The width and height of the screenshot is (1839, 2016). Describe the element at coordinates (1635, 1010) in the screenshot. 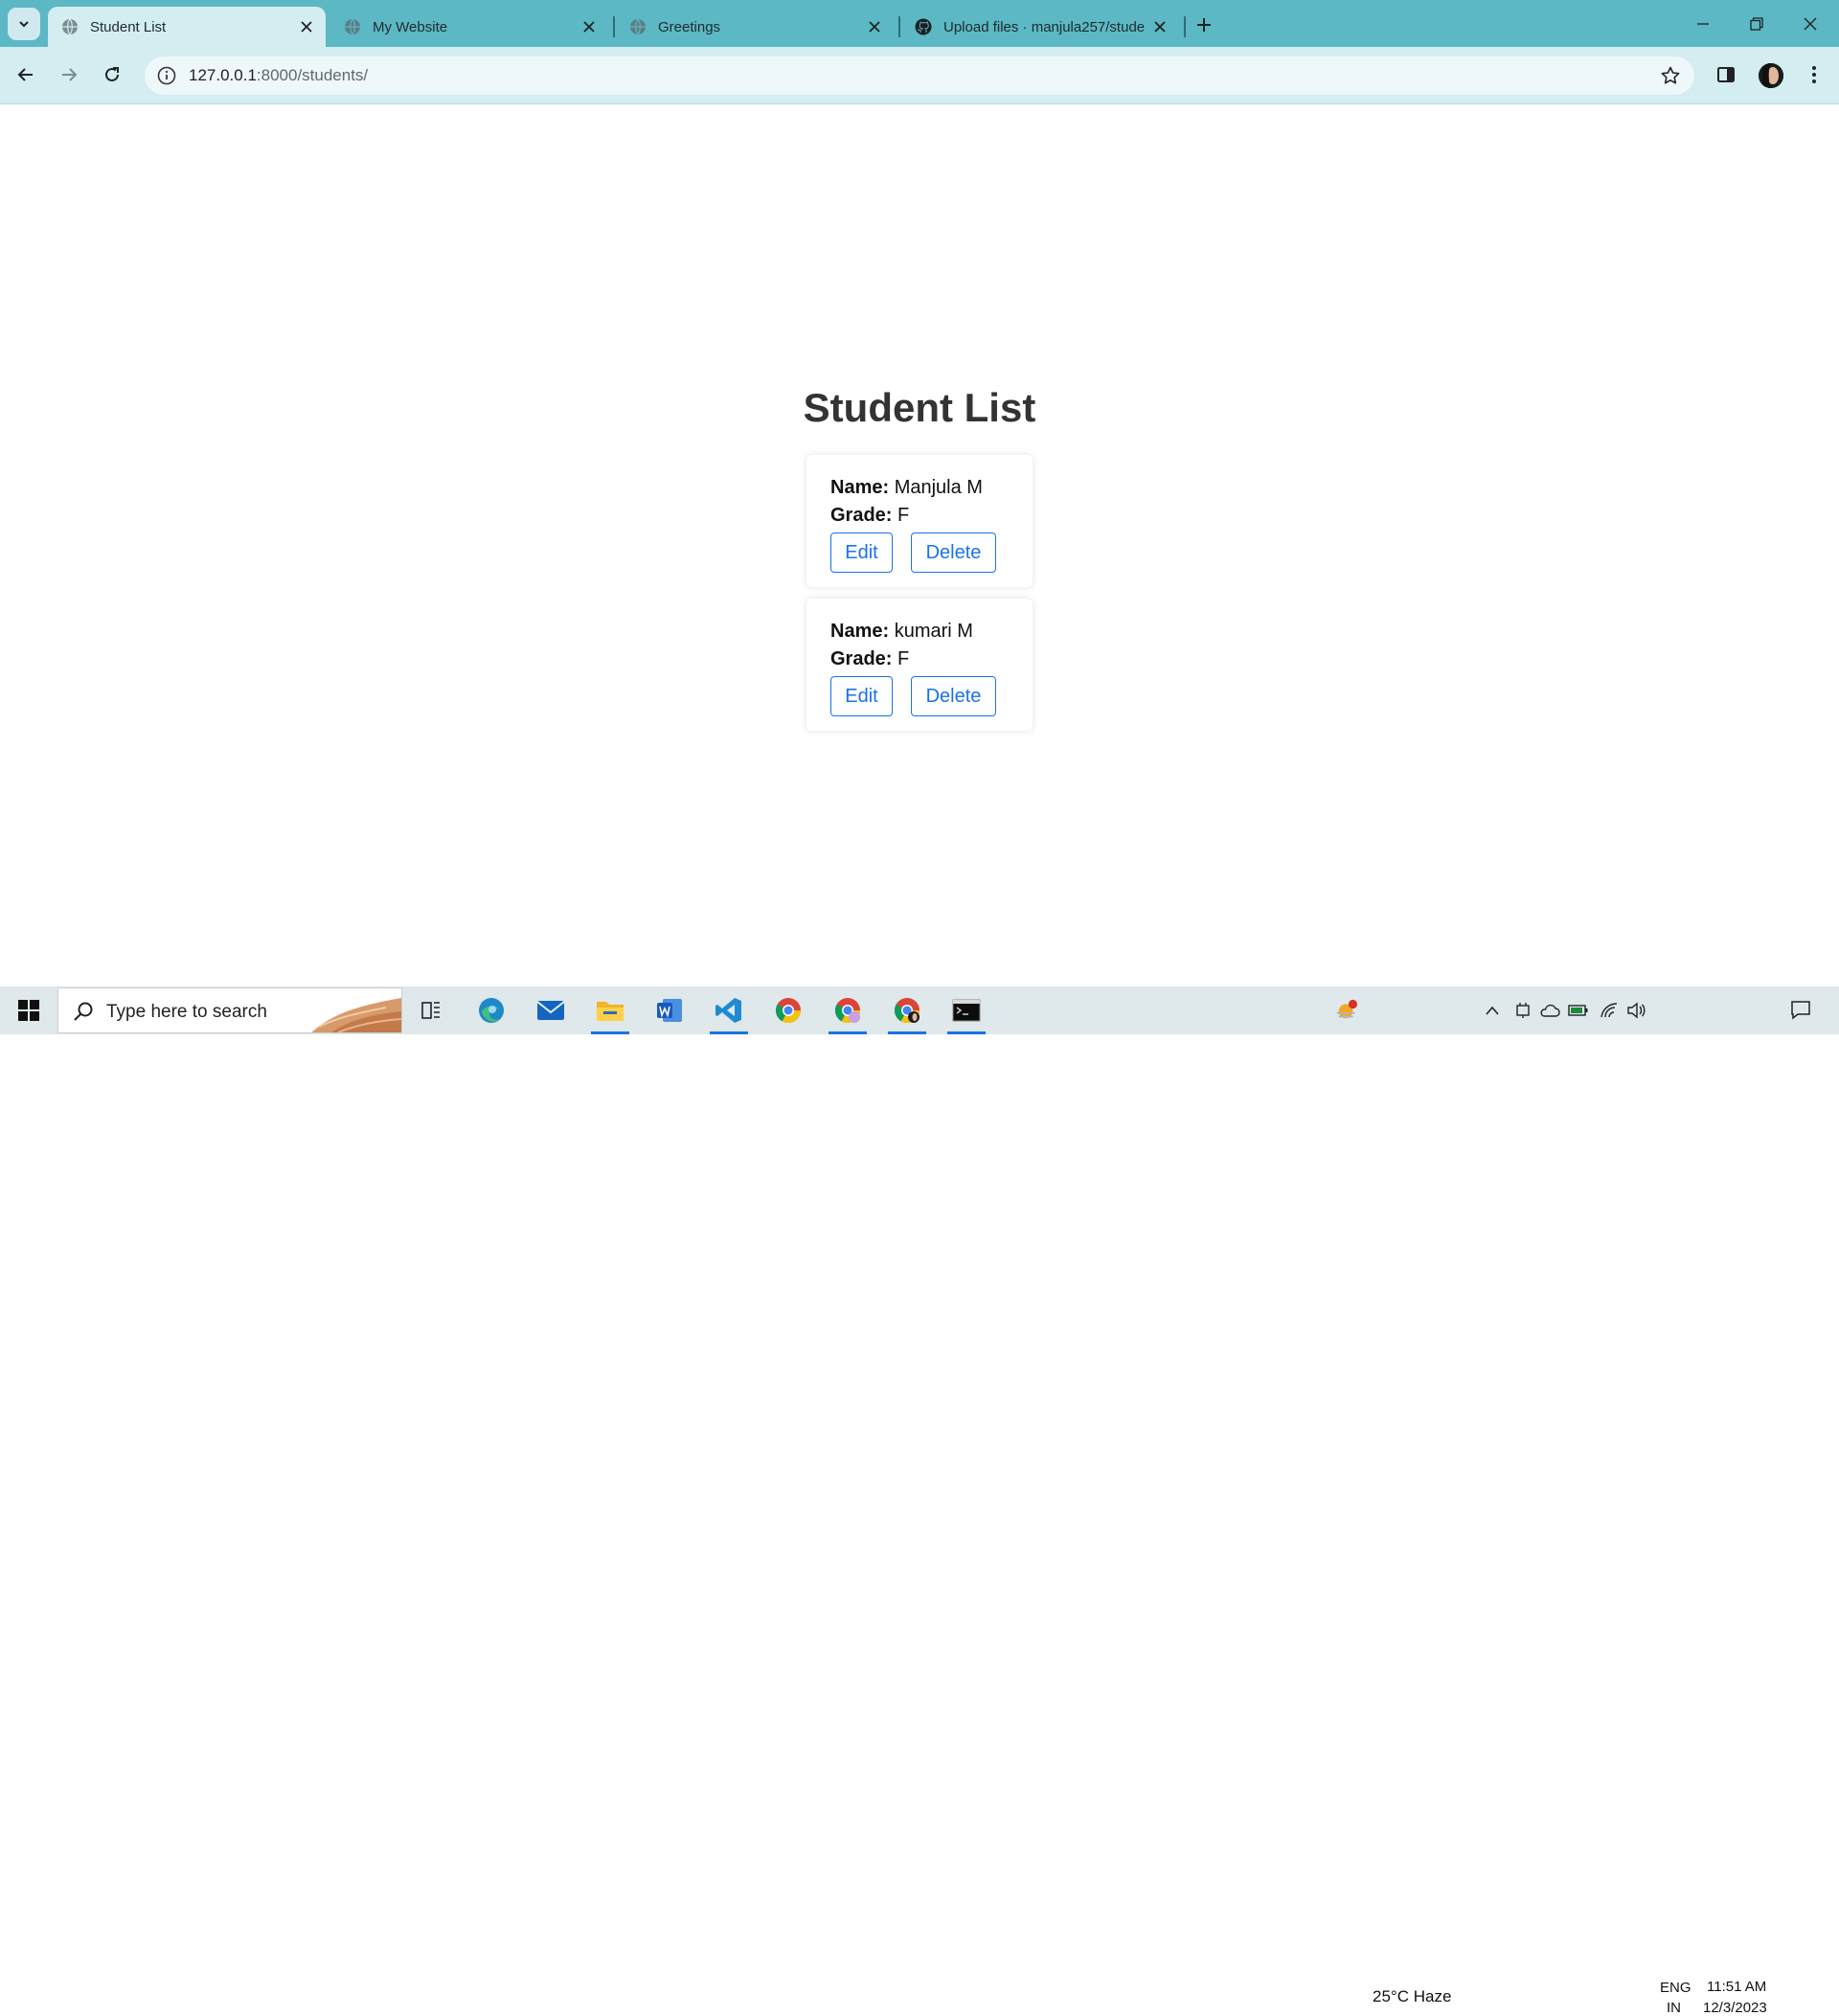

I see `volume-button` at that location.